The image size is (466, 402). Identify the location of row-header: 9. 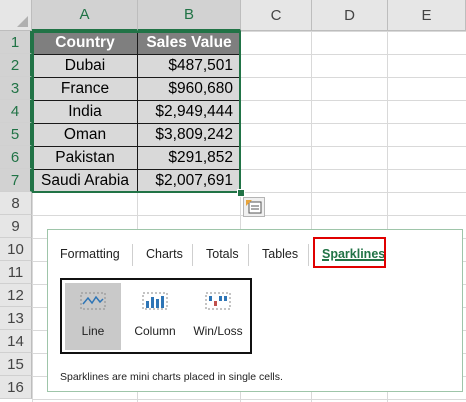
(16, 226).